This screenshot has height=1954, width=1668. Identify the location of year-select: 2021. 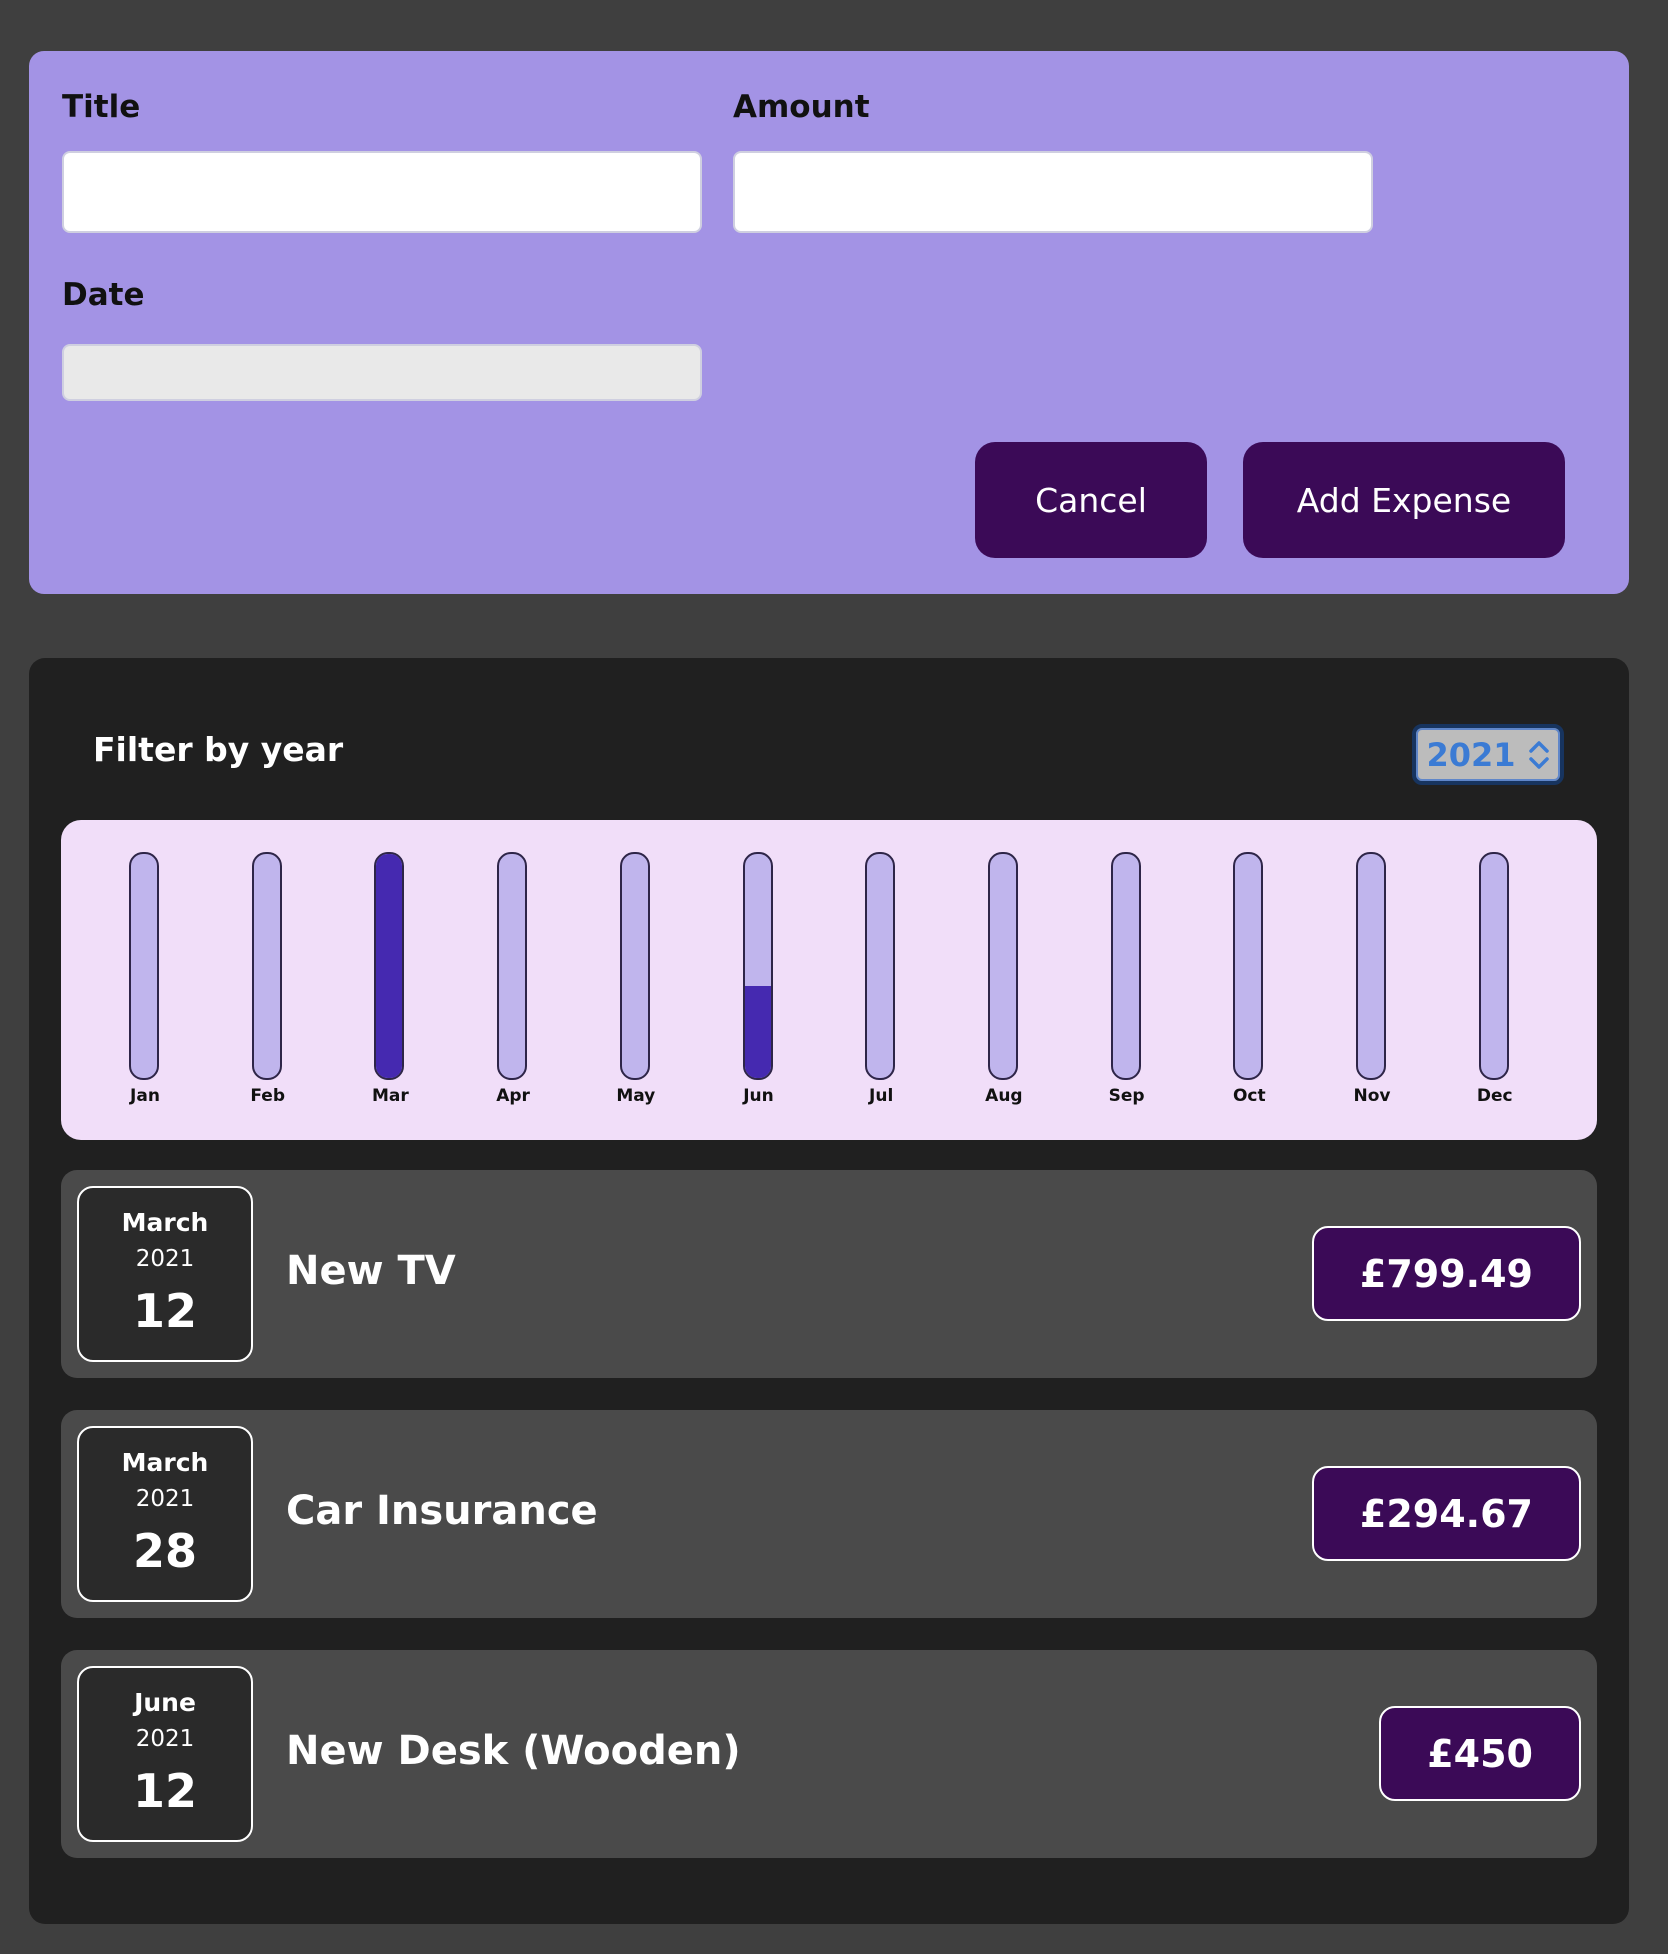
(1488, 754).